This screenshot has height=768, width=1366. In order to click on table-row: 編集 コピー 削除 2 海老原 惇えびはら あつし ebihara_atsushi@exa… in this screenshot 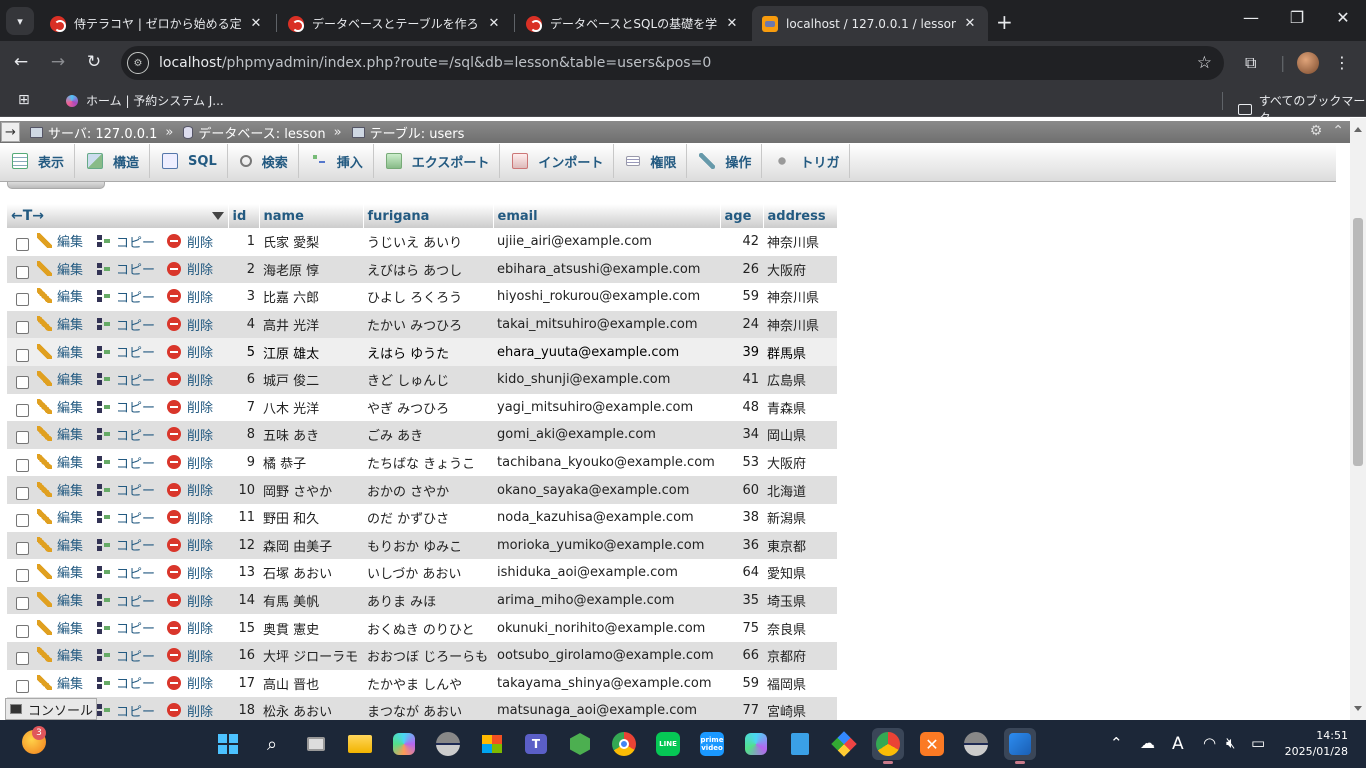, I will do `click(422, 269)`.